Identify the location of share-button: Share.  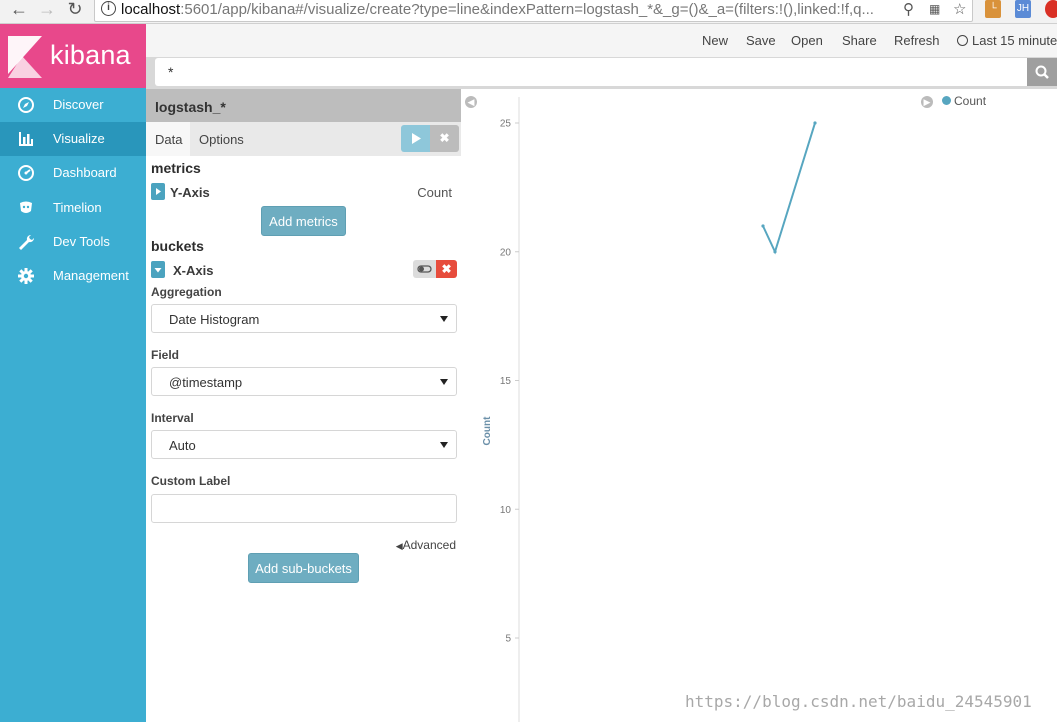
(859, 40).